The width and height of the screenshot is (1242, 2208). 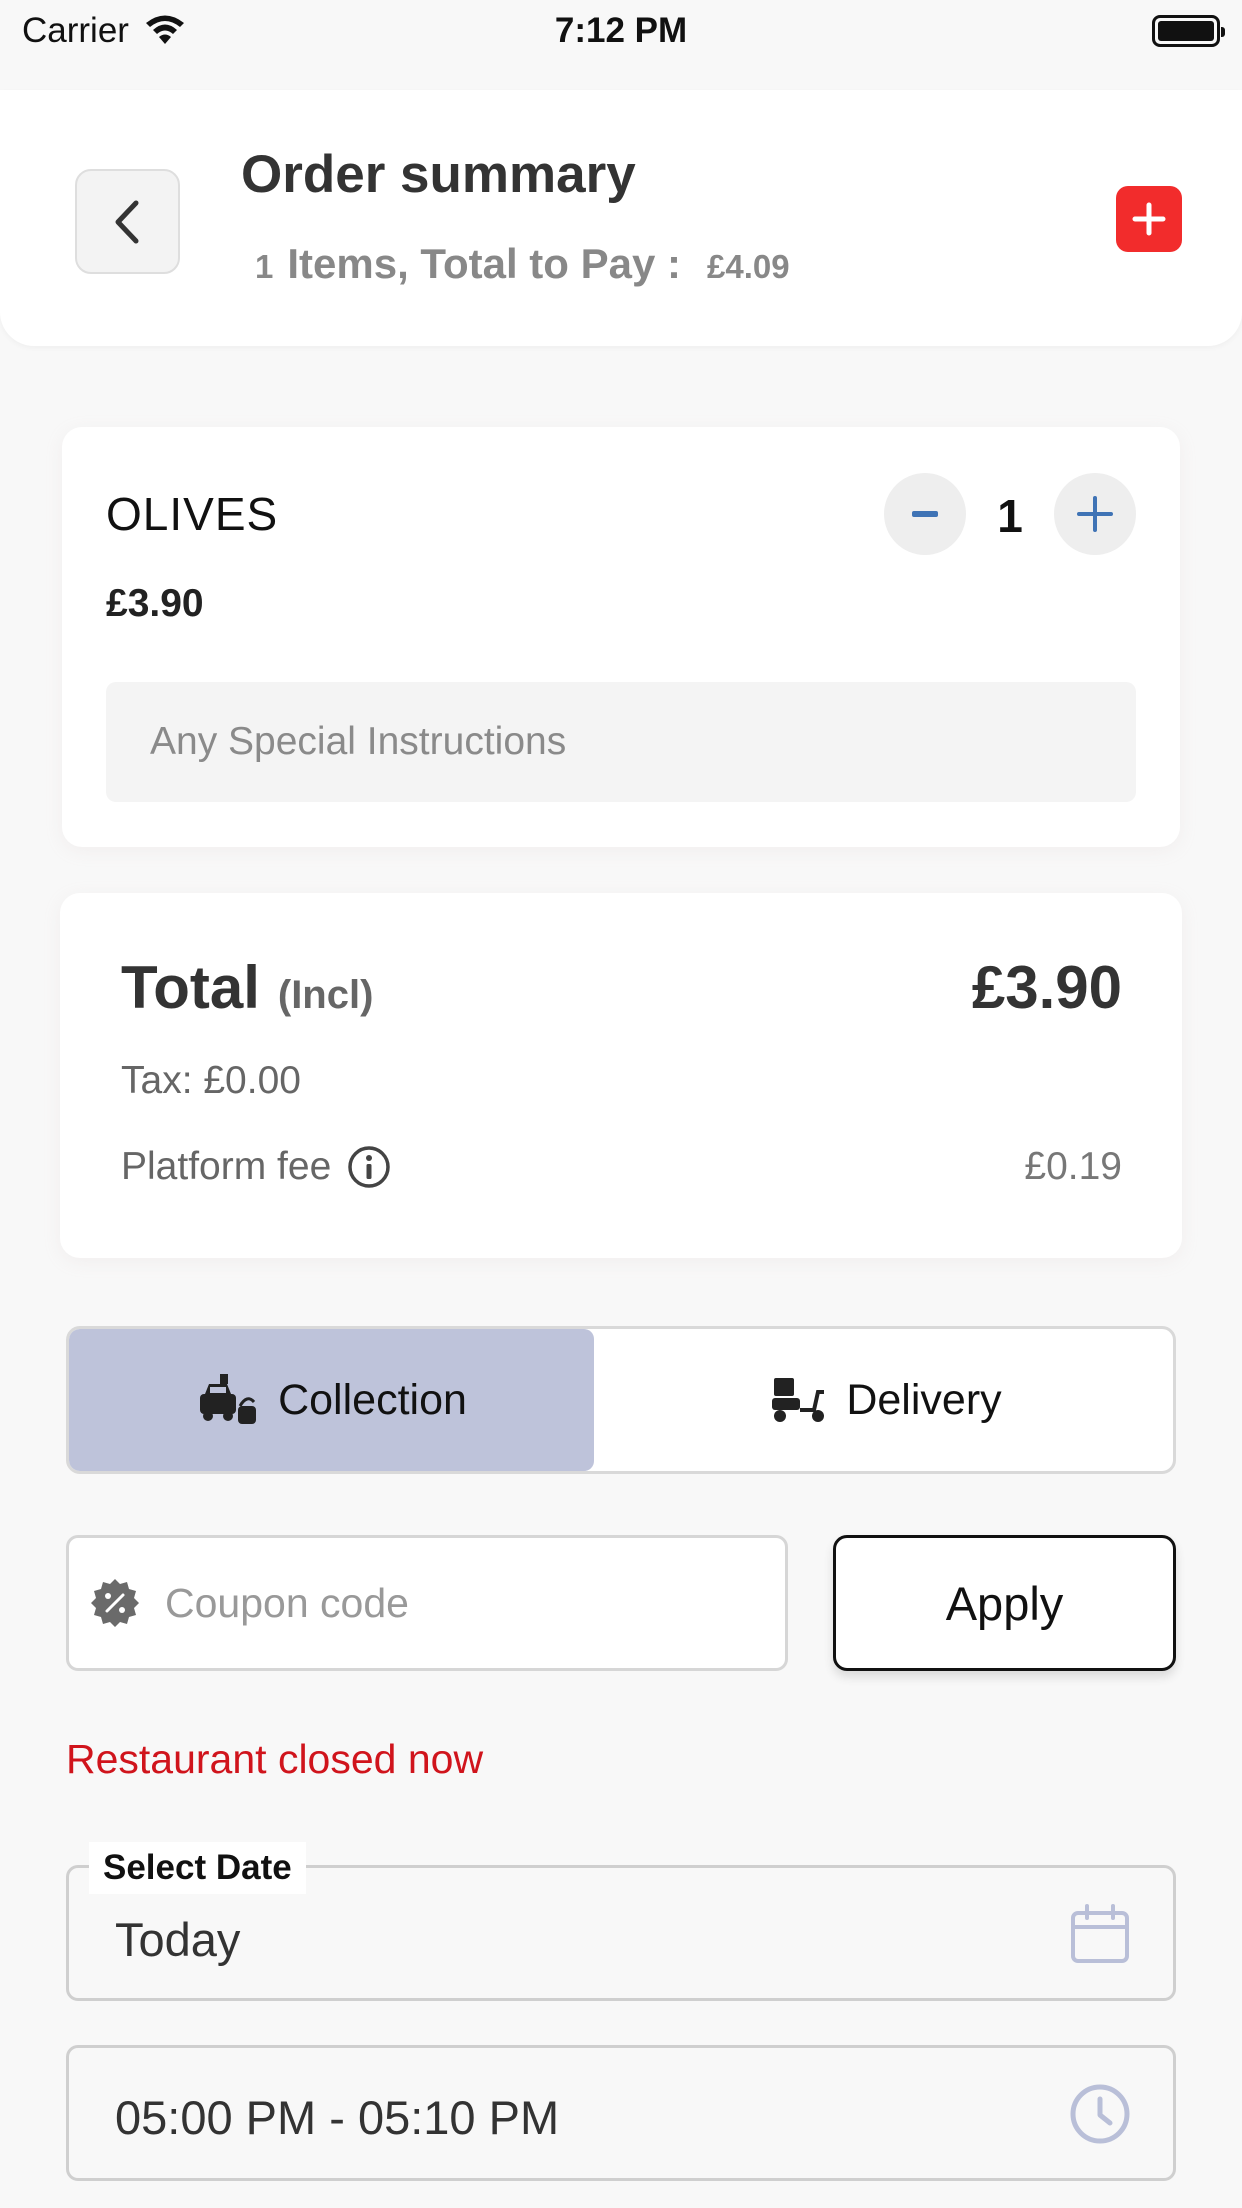 I want to click on order-mode-toggle: Collection Delivery, so click(x=621, y=1400).